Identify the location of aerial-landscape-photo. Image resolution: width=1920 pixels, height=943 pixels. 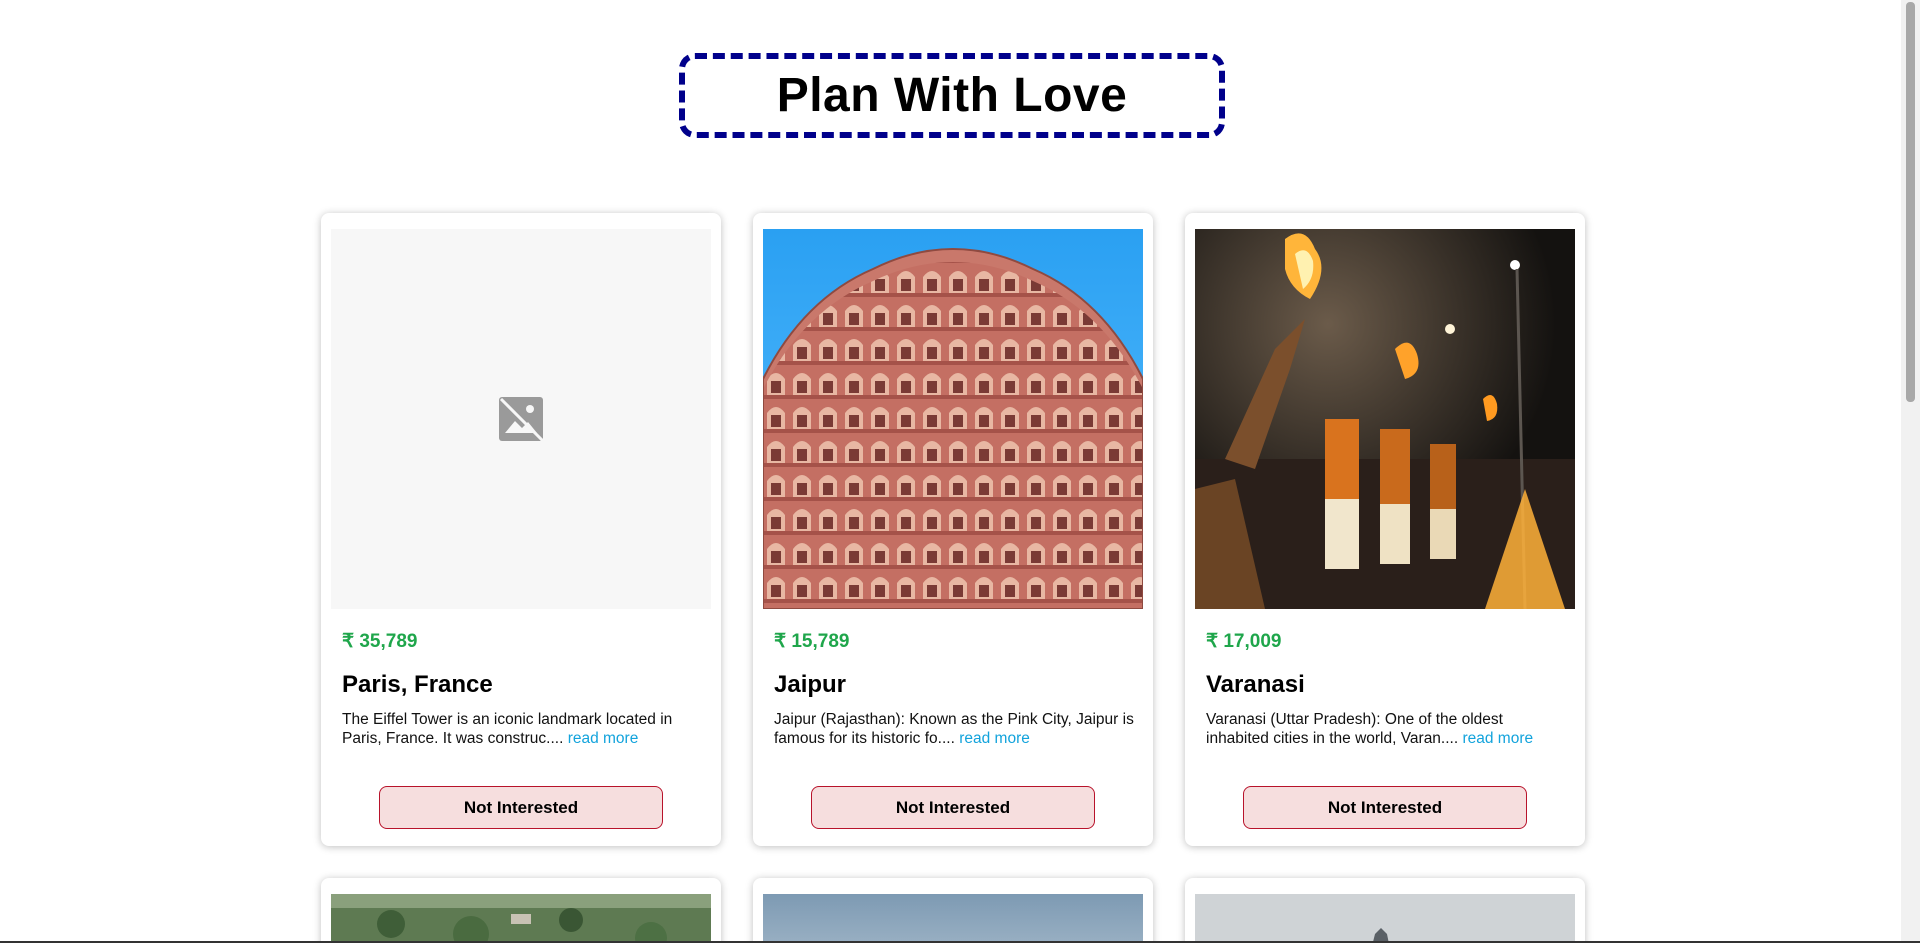
(521, 918).